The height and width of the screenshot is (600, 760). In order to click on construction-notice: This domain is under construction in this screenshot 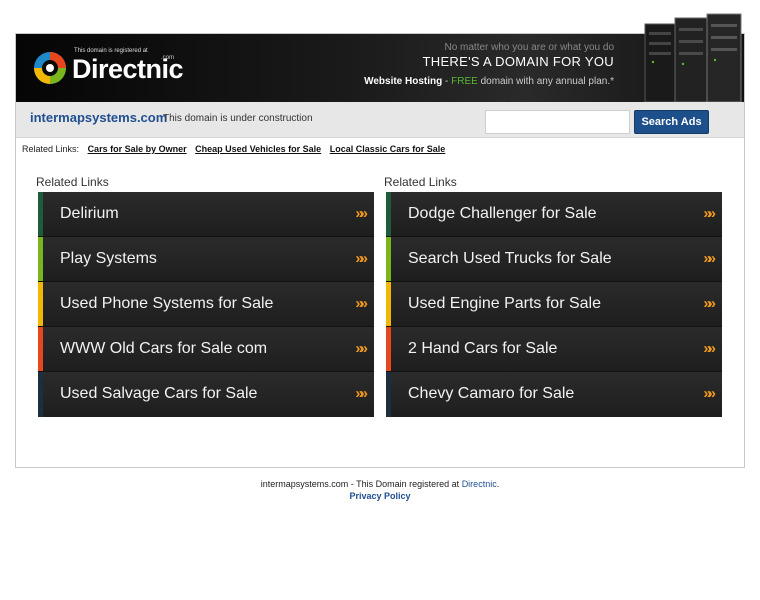, I will do `click(238, 118)`.